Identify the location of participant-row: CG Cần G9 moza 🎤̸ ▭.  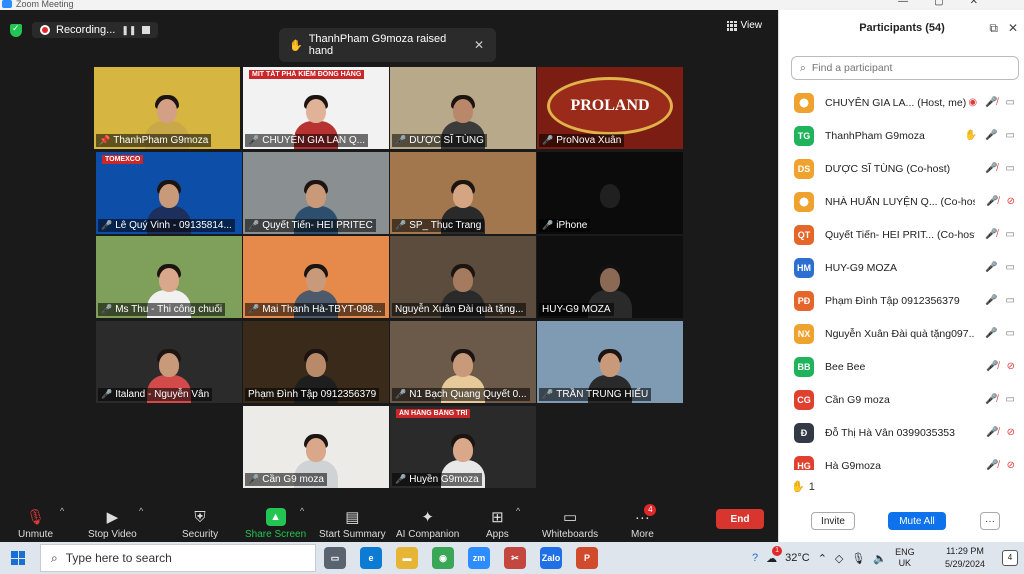
(901, 399).